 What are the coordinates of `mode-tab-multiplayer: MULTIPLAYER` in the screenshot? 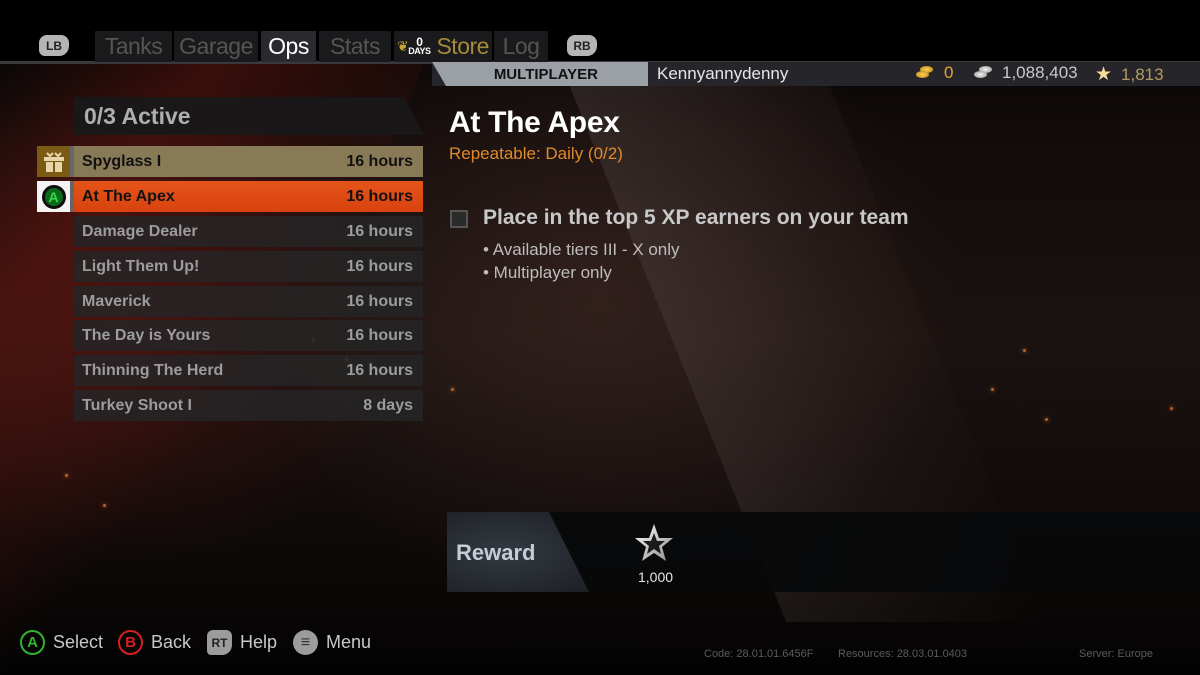 It's located at (540, 74).